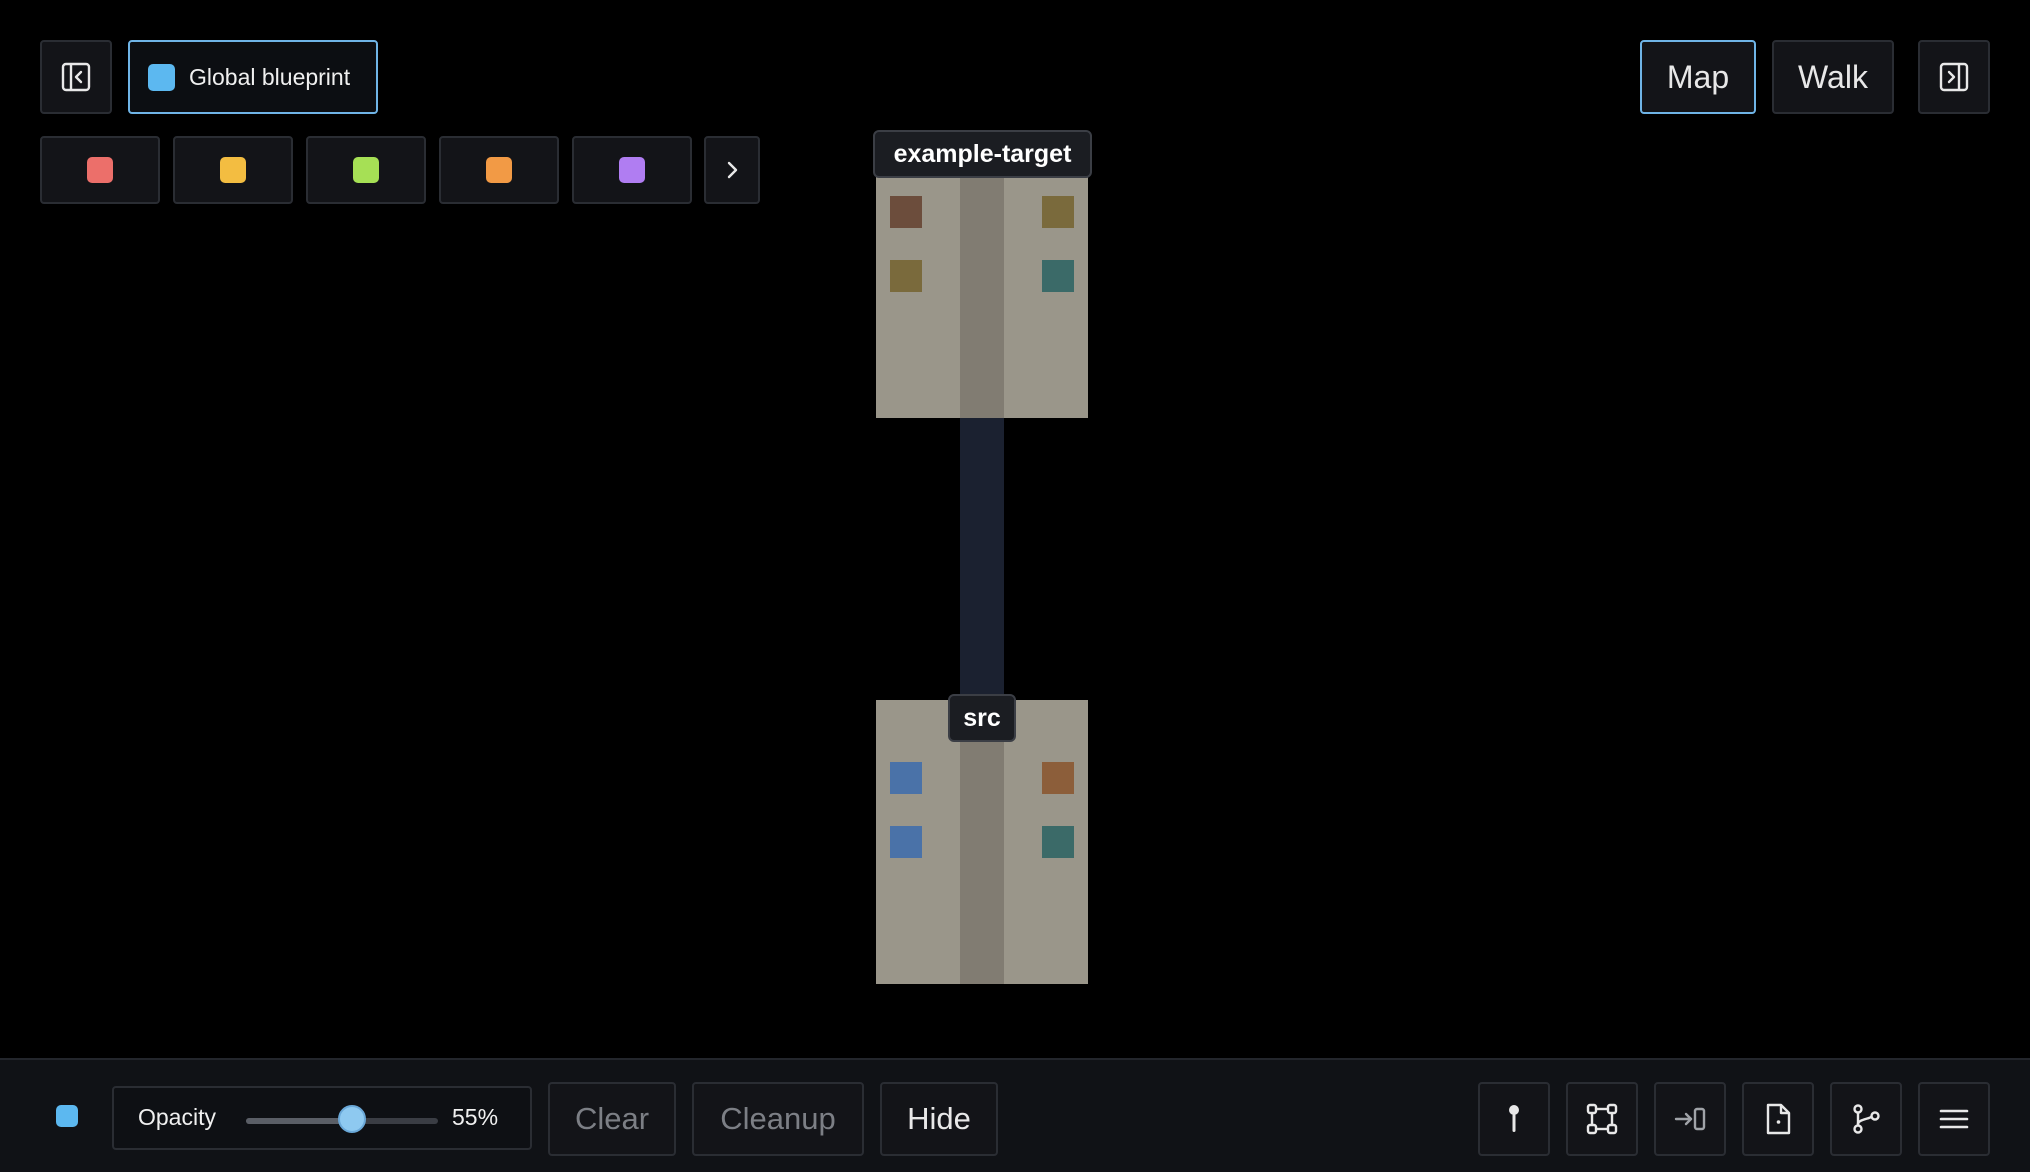  I want to click on palette-color-orange-button, so click(499, 170).